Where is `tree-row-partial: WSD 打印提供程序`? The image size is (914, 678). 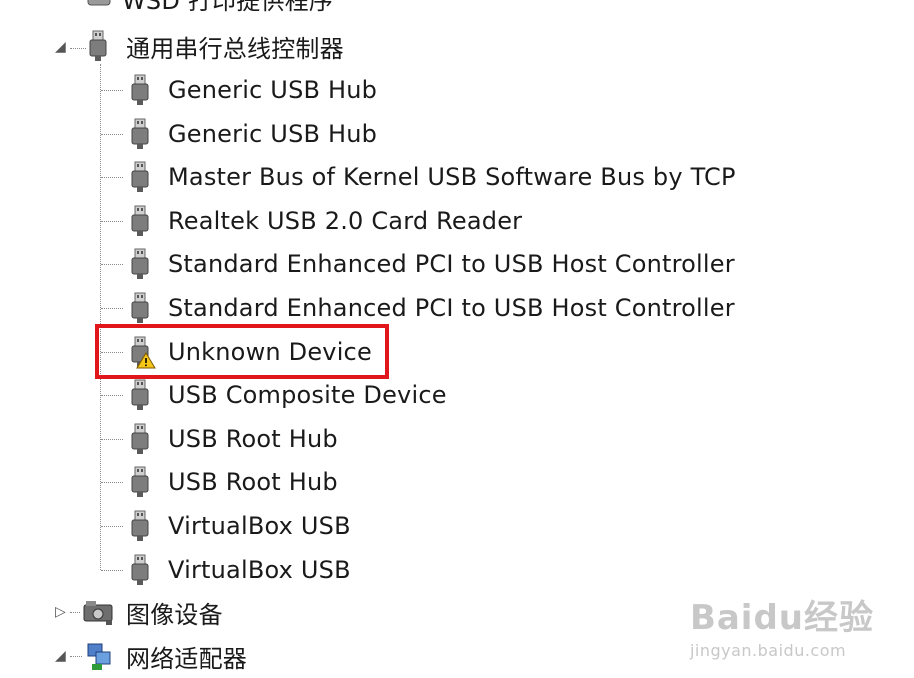 tree-row-partial: WSD 打印提供程序 is located at coordinates (209, 9).